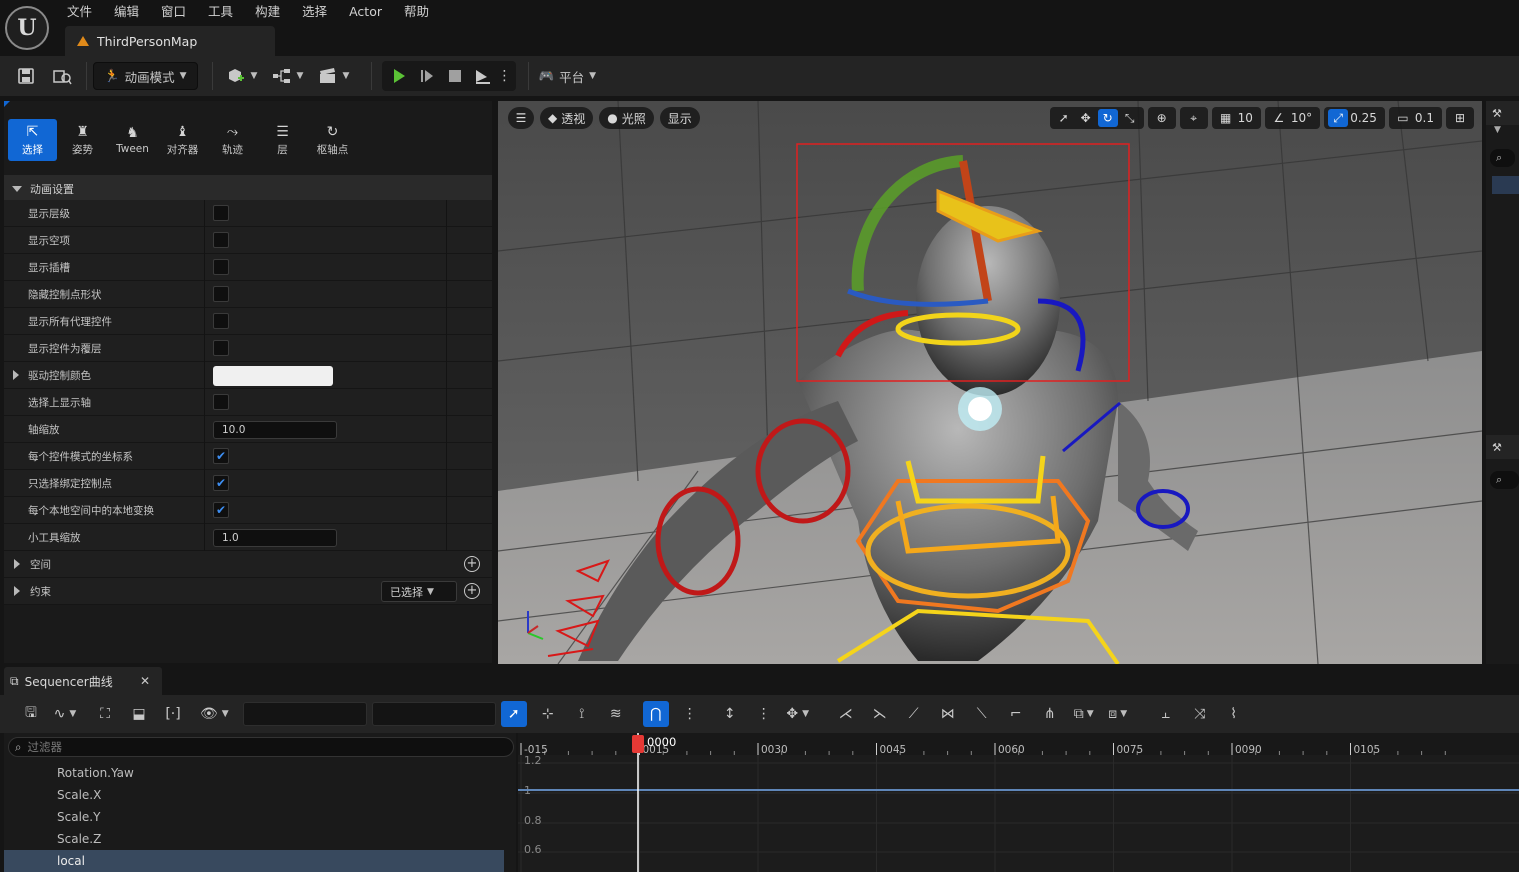 This screenshot has height=872, width=1519. What do you see at coordinates (567, 118) in the screenshot?
I see `perspective-button: ◆ 透视` at bounding box center [567, 118].